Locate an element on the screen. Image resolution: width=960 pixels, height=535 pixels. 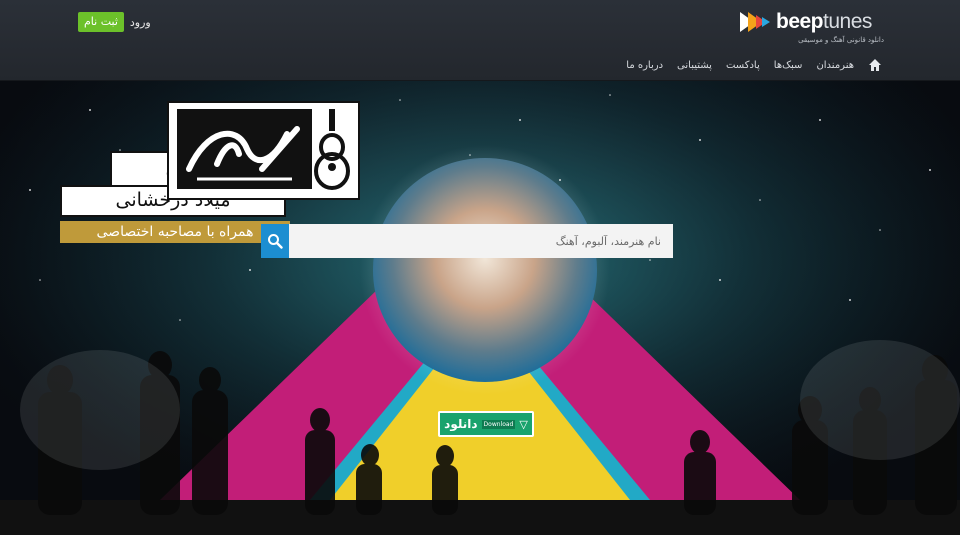
download-label-en: Download is located at coordinates (498, 424).